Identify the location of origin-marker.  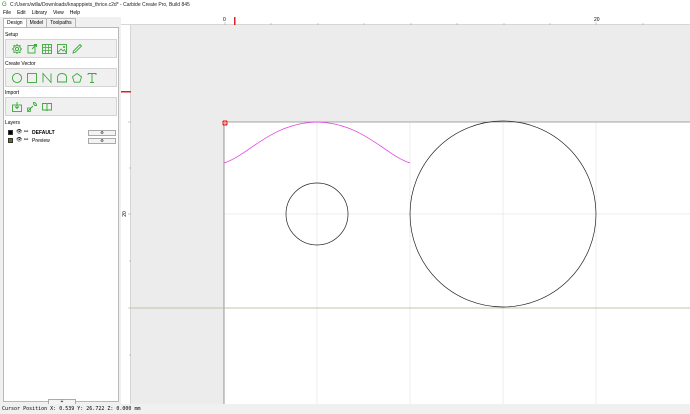
(225, 123).